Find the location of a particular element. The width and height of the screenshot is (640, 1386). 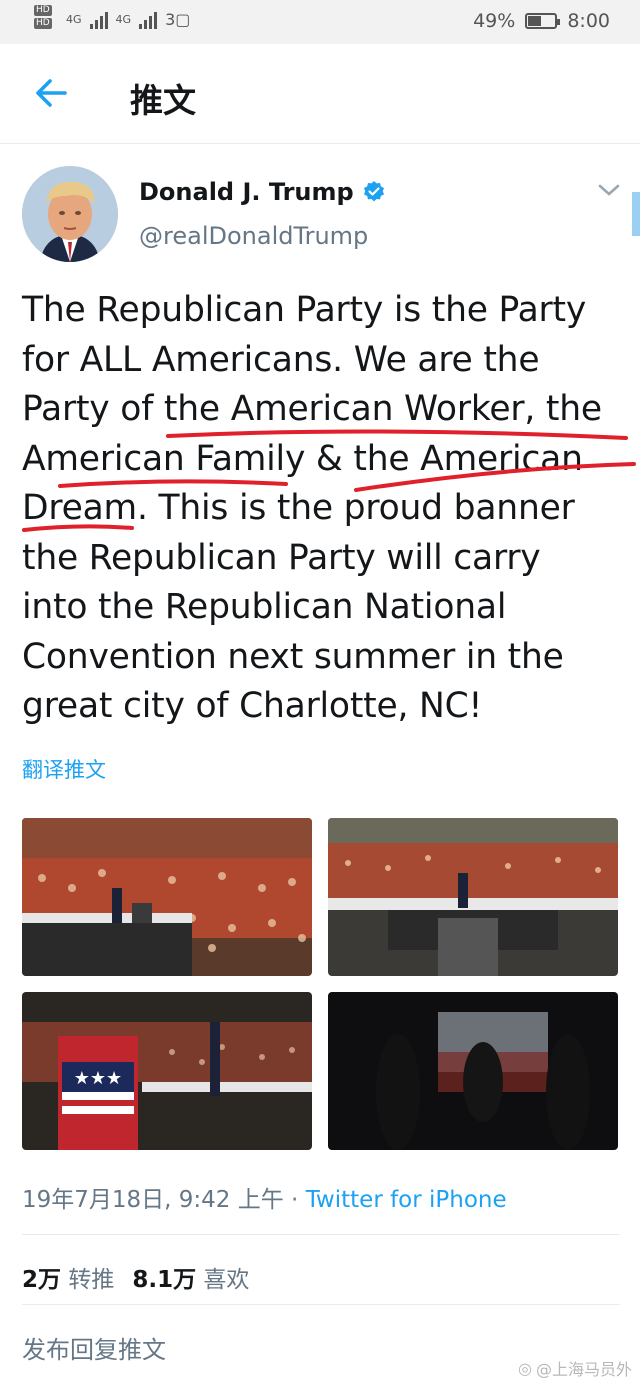

battery-fill is located at coordinates (535, 21).